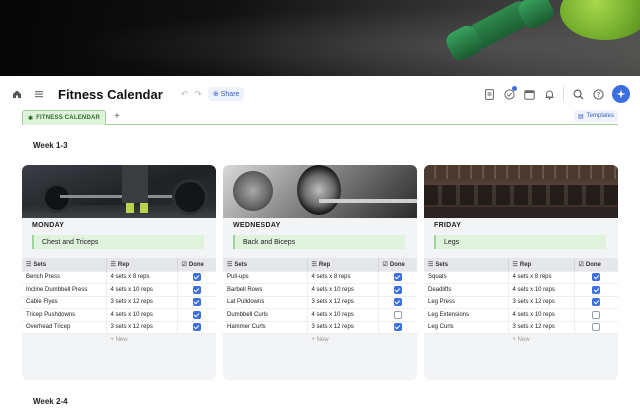  What do you see at coordinates (320, 302) in the screenshot?
I see `table-row: Lat Pulldowns 3 sets x 12 reps` at bounding box center [320, 302].